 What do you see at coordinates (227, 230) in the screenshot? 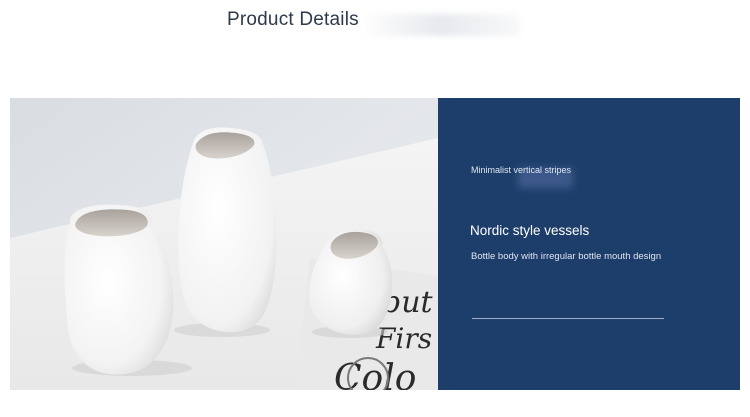
I see `tall-vase` at bounding box center [227, 230].